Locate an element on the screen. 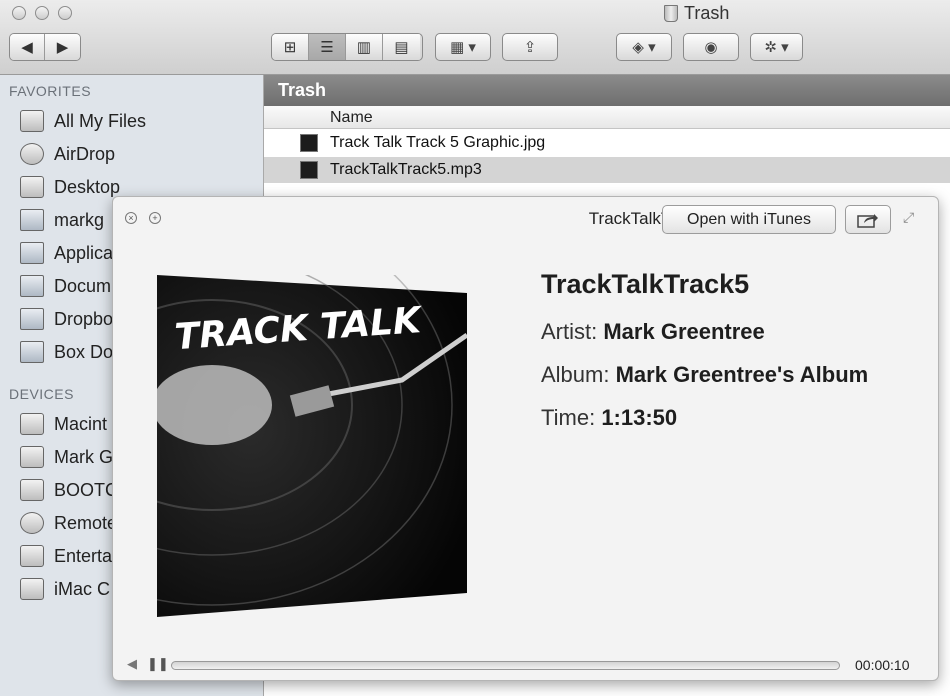  zoom-window-button is located at coordinates (65, 13).